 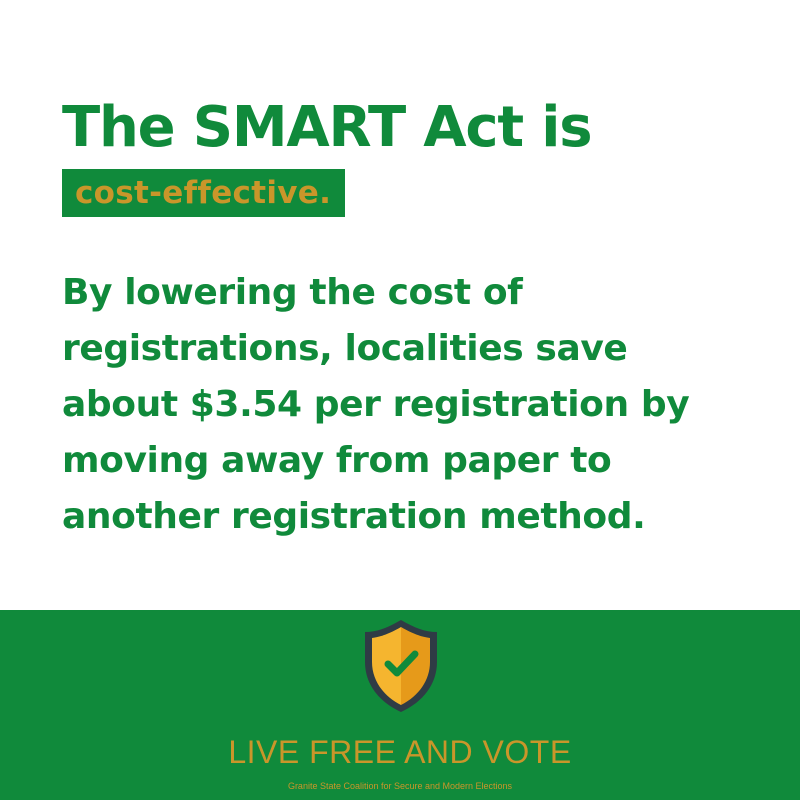 What do you see at coordinates (401, 666) in the screenshot?
I see `shield-check-icon` at bounding box center [401, 666].